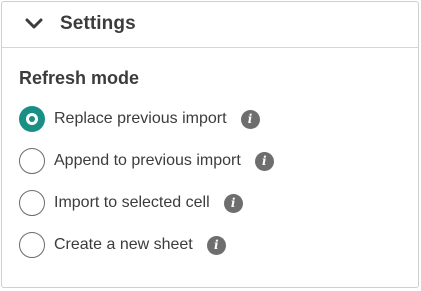 The image size is (421, 291). What do you see at coordinates (147, 160) in the screenshot?
I see `option-label: Append to previous import` at bounding box center [147, 160].